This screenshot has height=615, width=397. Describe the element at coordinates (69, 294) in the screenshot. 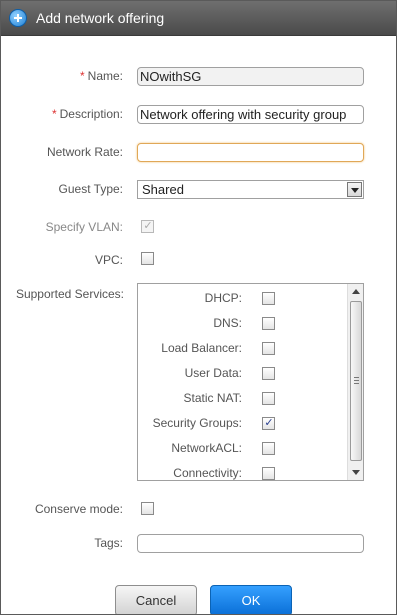

I see `supported-services-label: Supported Services:` at that location.